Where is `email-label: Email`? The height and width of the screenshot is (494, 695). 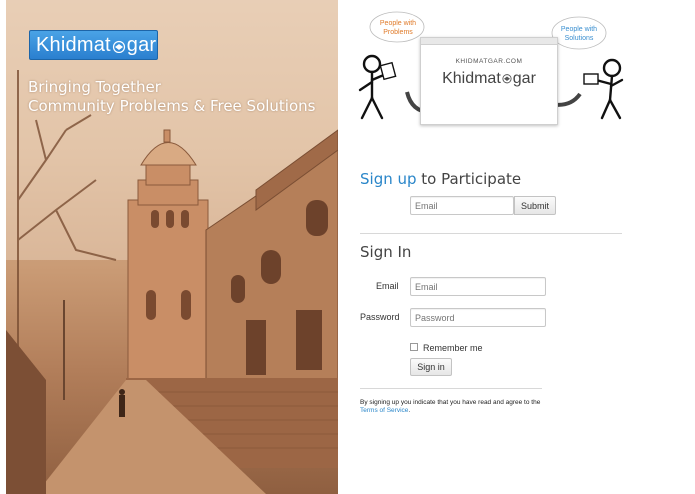
email-label: Email is located at coordinates (387, 286).